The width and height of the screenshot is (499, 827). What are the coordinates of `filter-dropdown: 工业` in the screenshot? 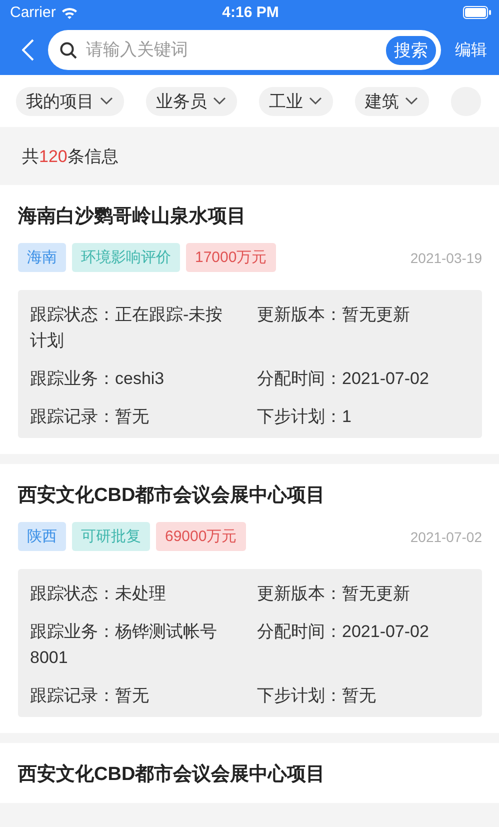 It's located at (296, 101).